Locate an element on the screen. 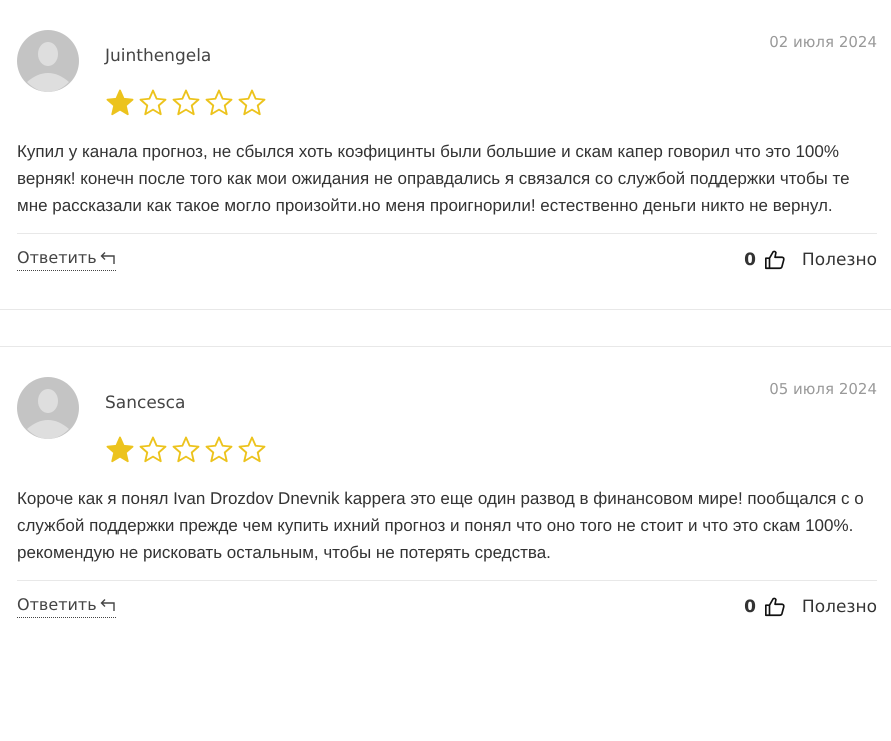 Image resolution: width=891 pixels, height=741 pixels. author-name: Juinthengela is located at coordinates (158, 56).